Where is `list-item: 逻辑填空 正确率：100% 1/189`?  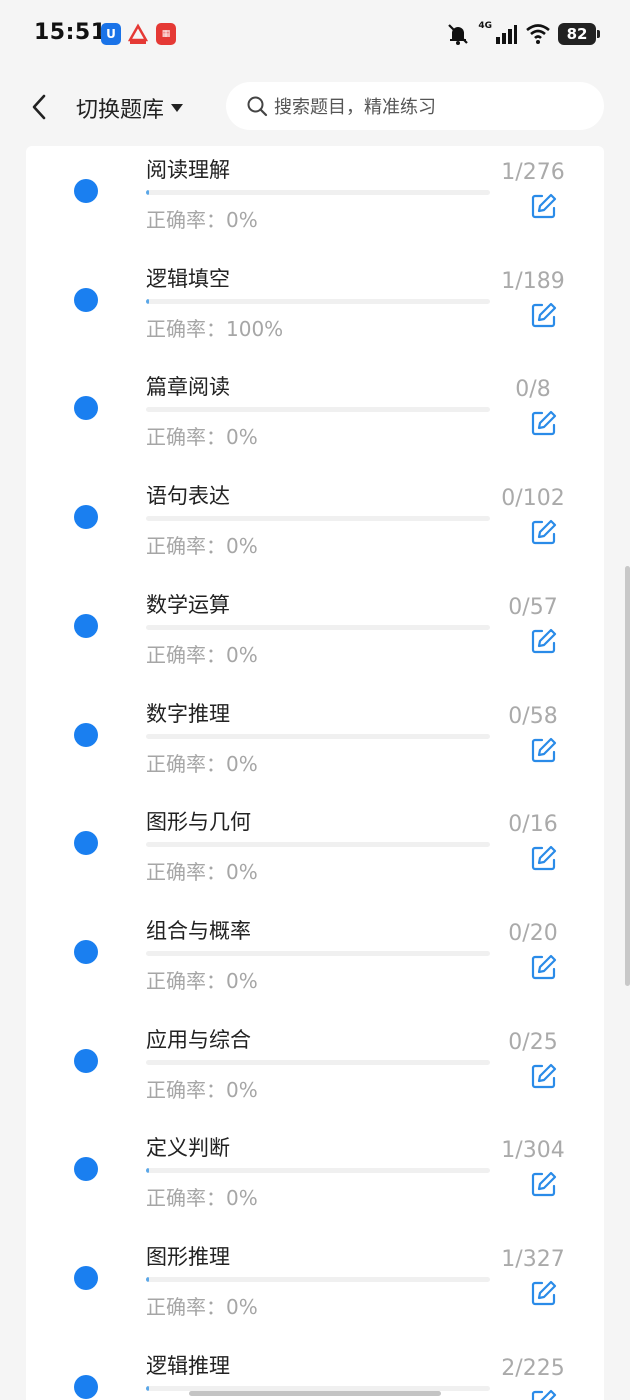 list-item: 逻辑填空 正确率：100% 1/189 is located at coordinates (315, 309).